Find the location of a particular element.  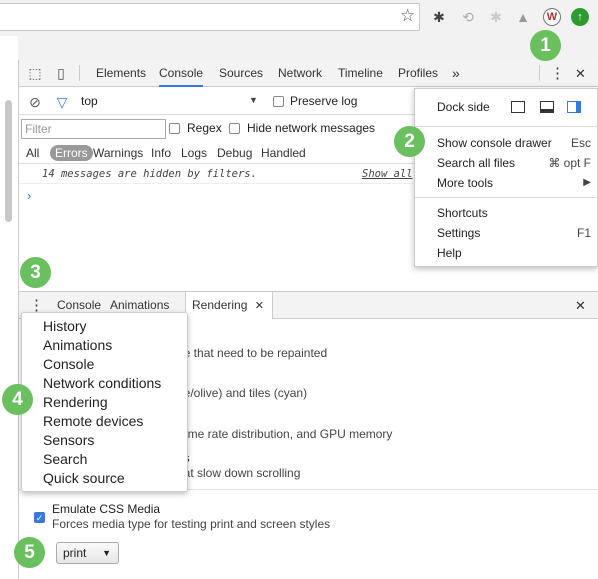

more-tabs-icon: » is located at coordinates (456, 73).